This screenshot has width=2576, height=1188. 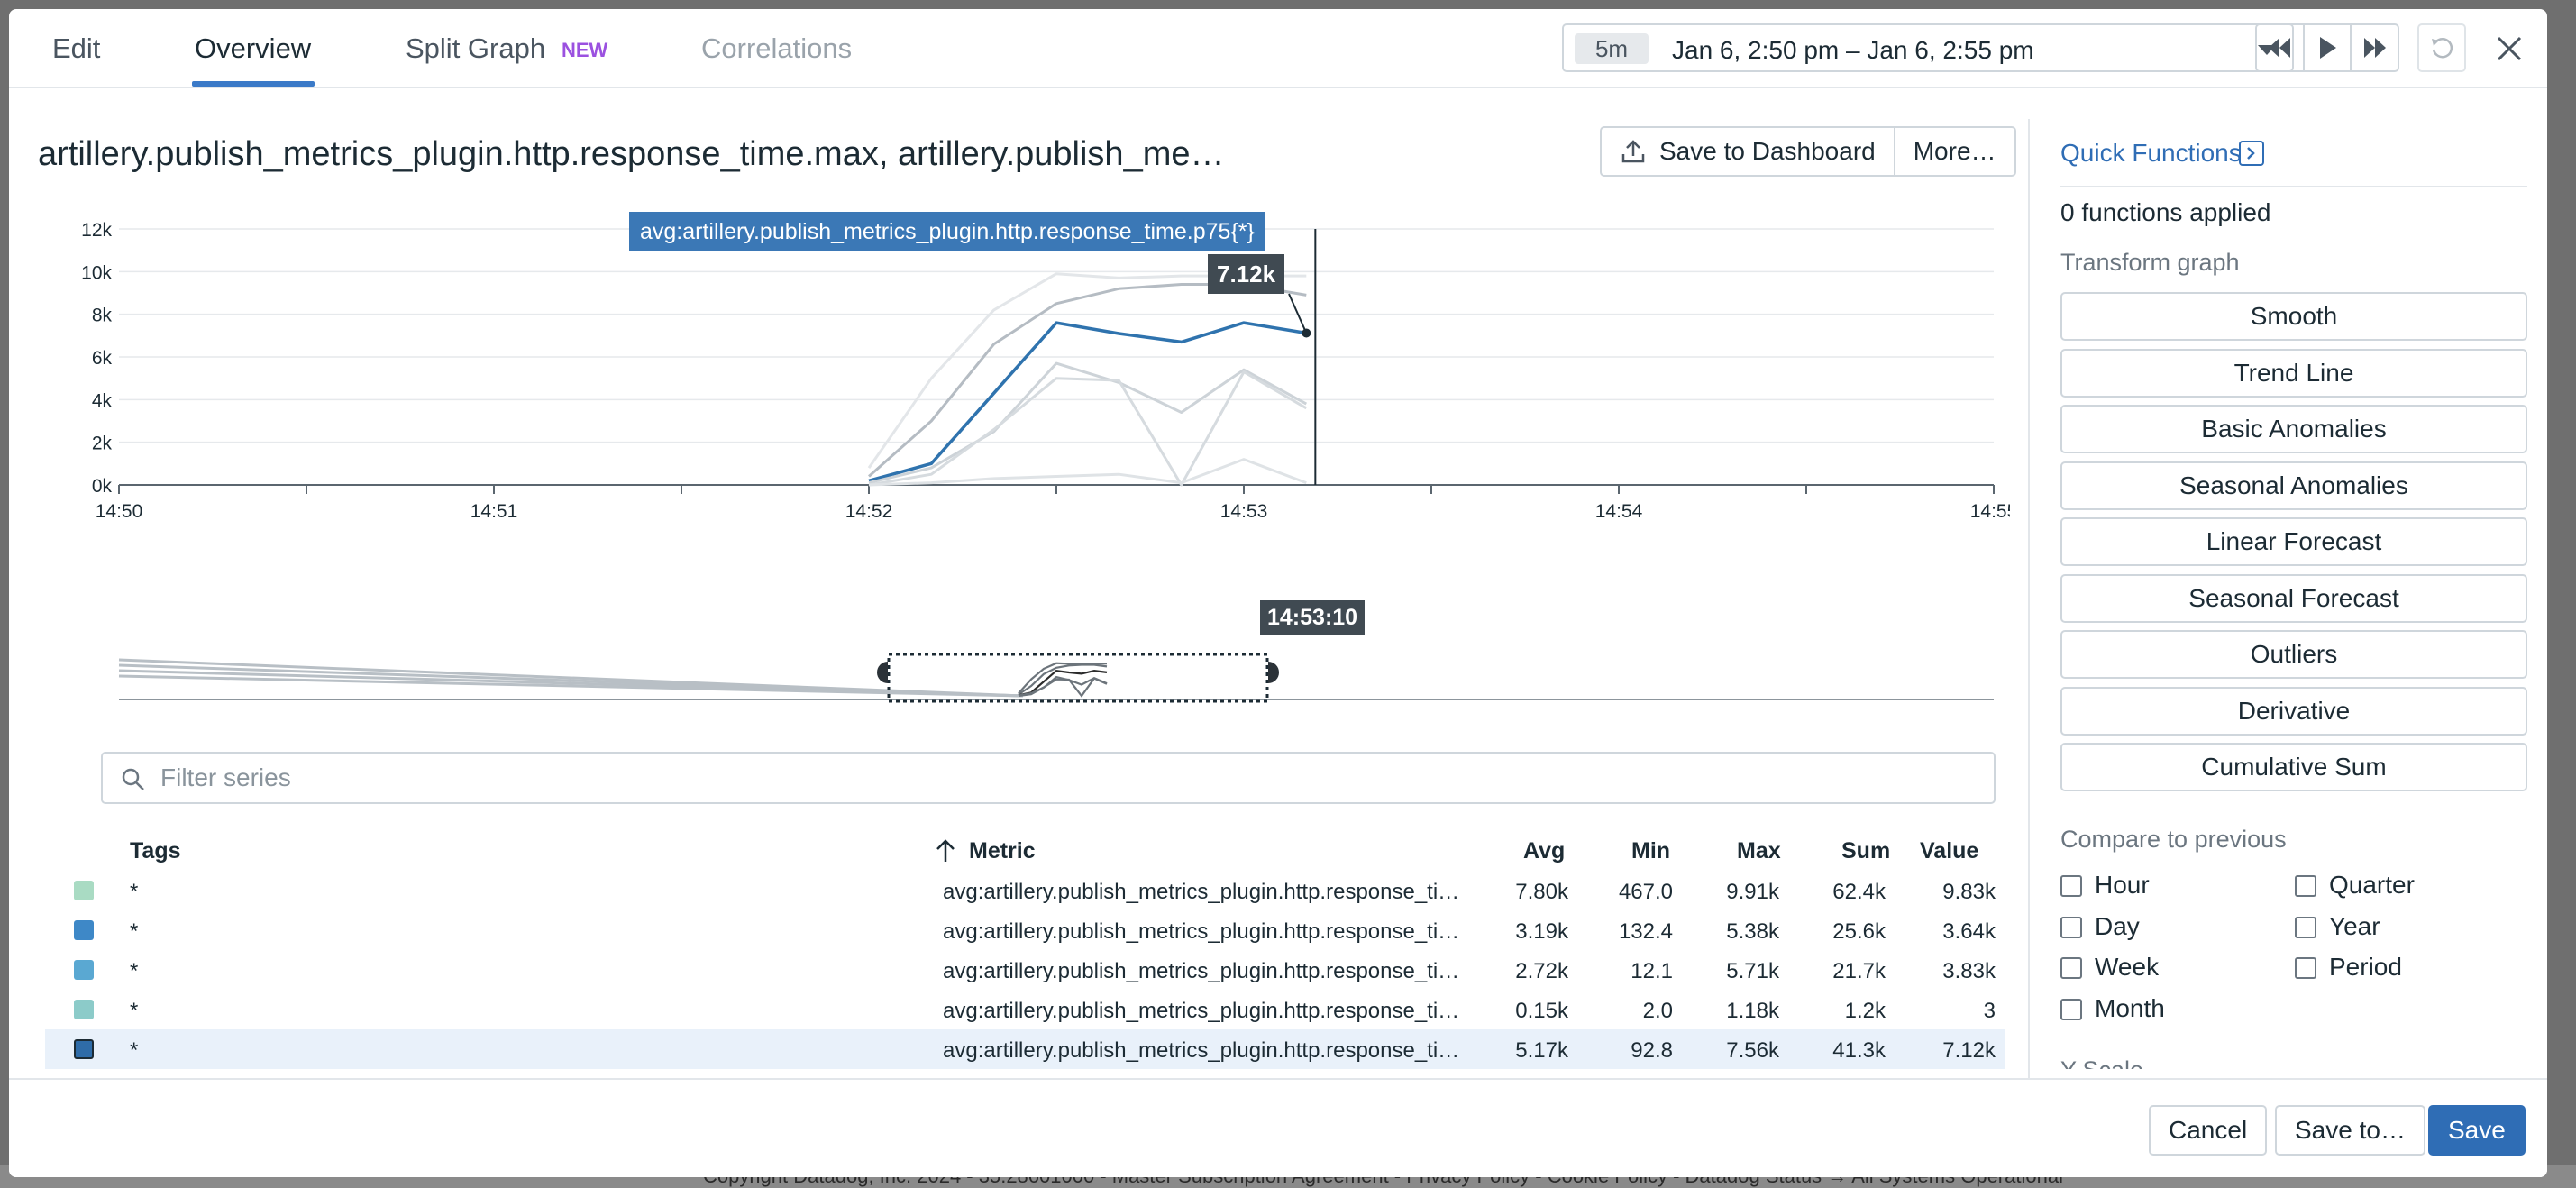 I want to click on upload-icon, so click(x=1633, y=151).